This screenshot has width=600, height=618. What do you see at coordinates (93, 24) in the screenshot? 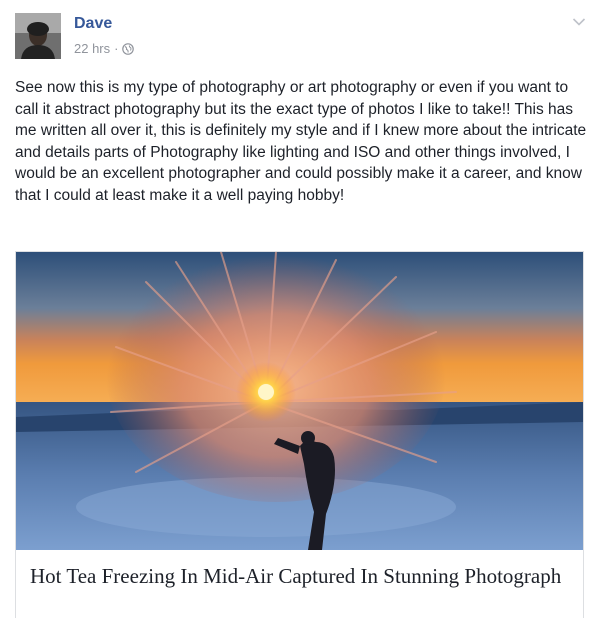
I see `author-name: Dave` at bounding box center [93, 24].